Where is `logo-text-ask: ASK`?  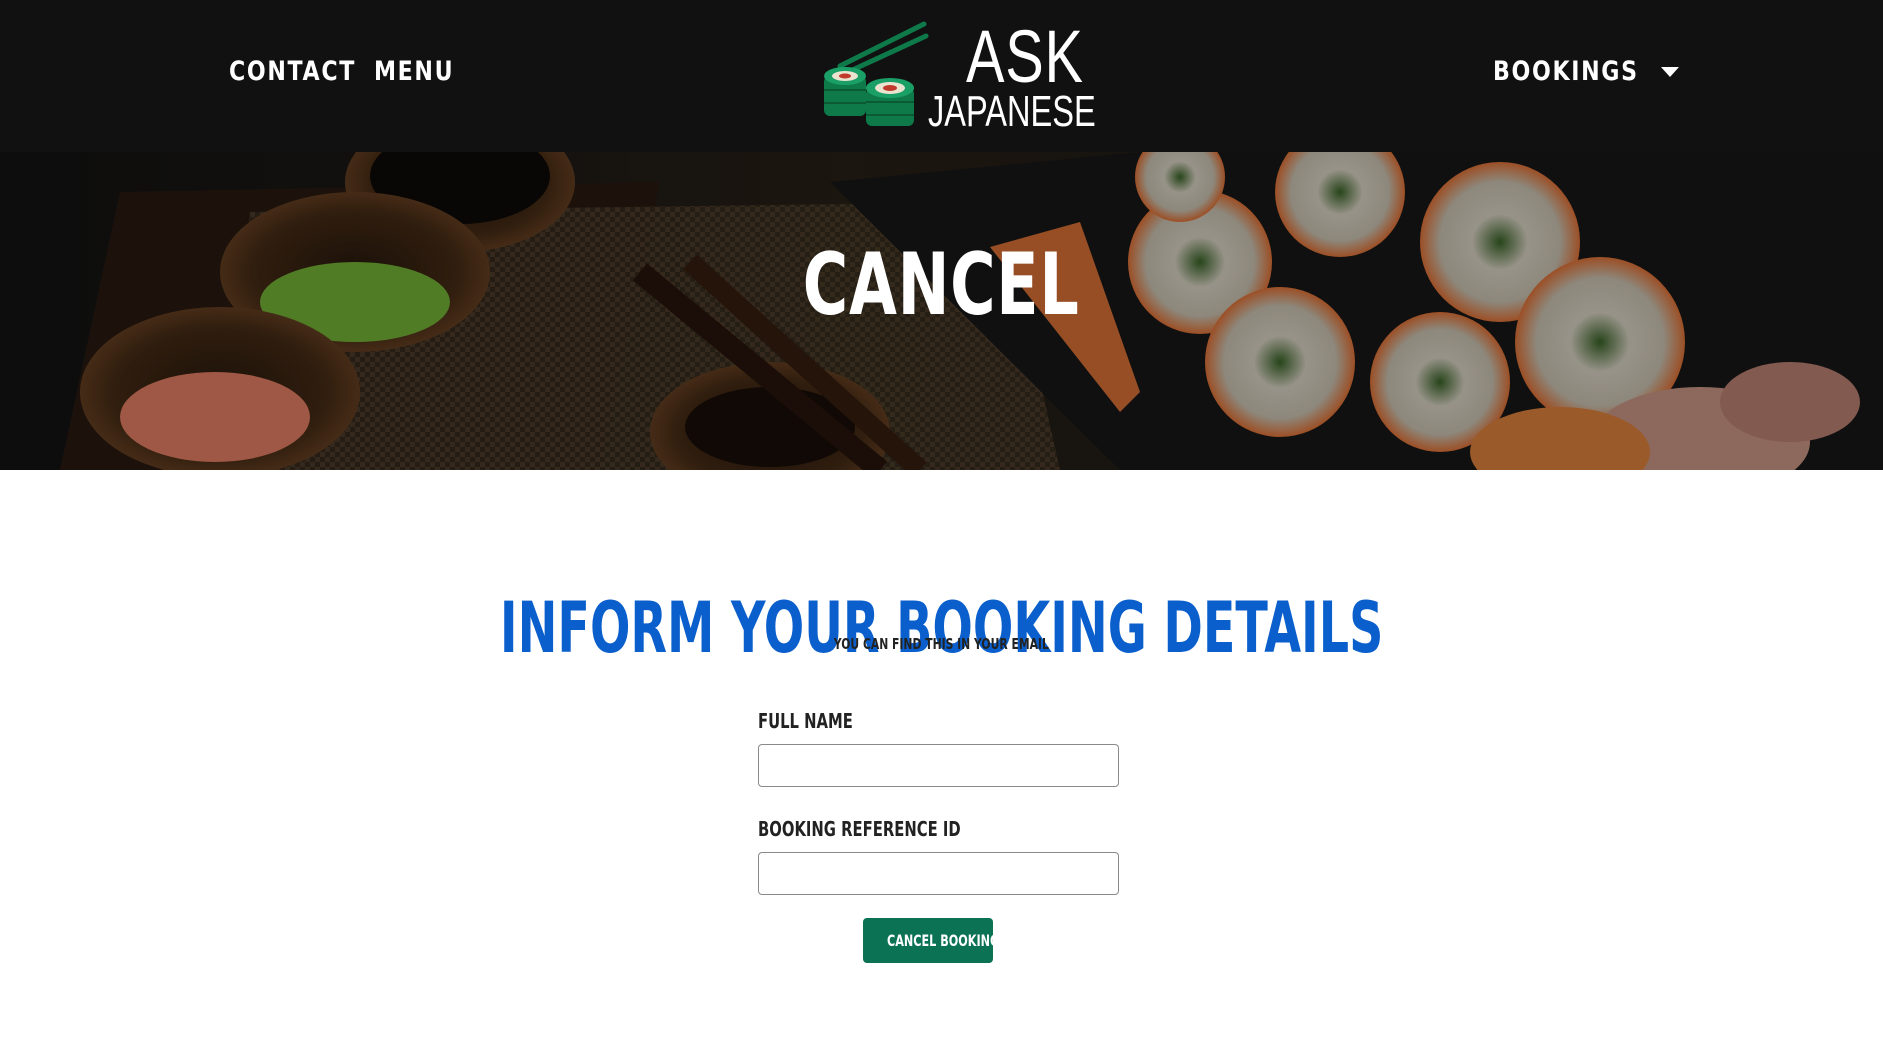 logo-text-ask: ASK is located at coordinates (1025, 56).